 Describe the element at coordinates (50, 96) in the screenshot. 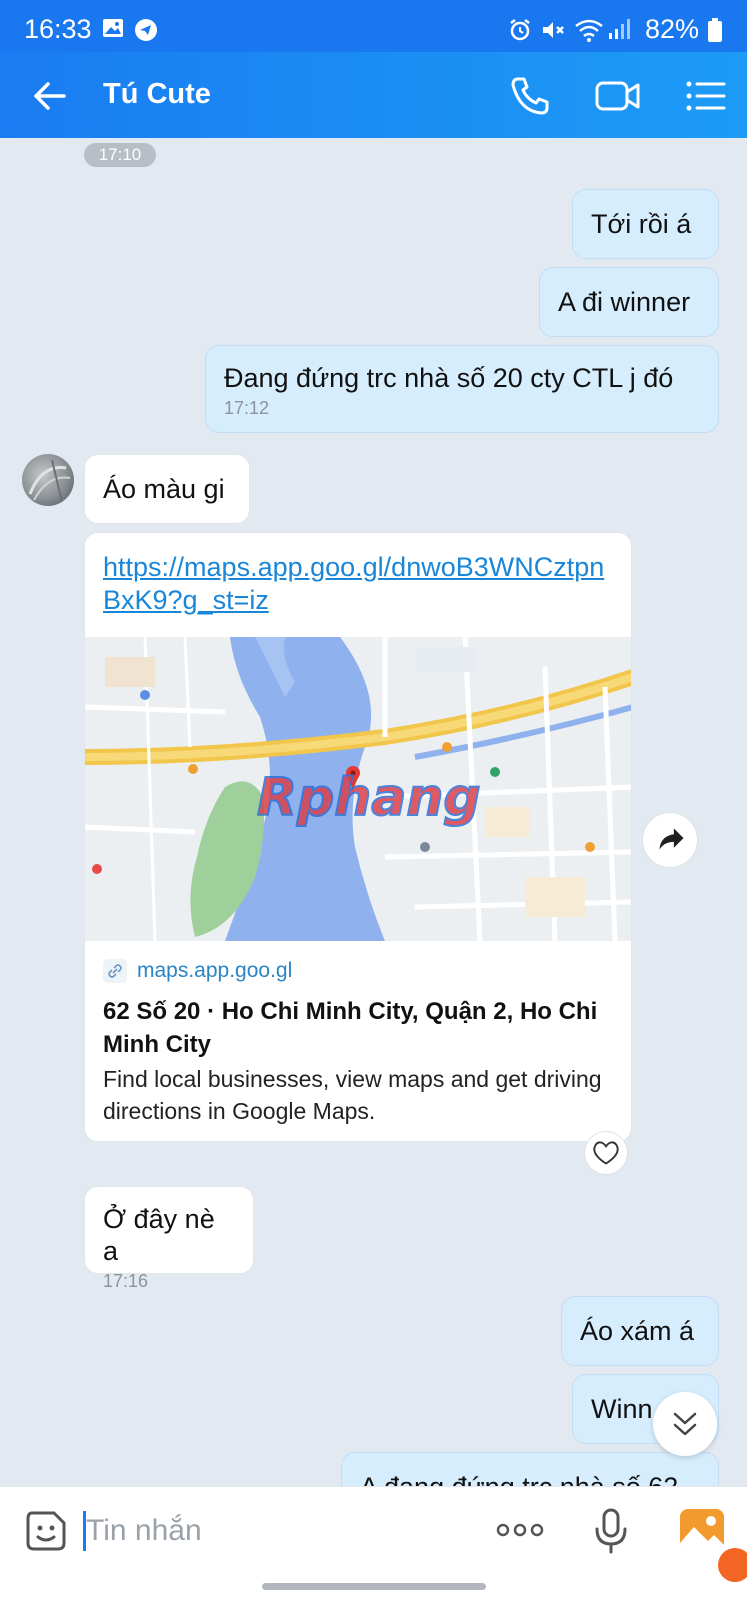

I see `arrow-left-icon` at that location.